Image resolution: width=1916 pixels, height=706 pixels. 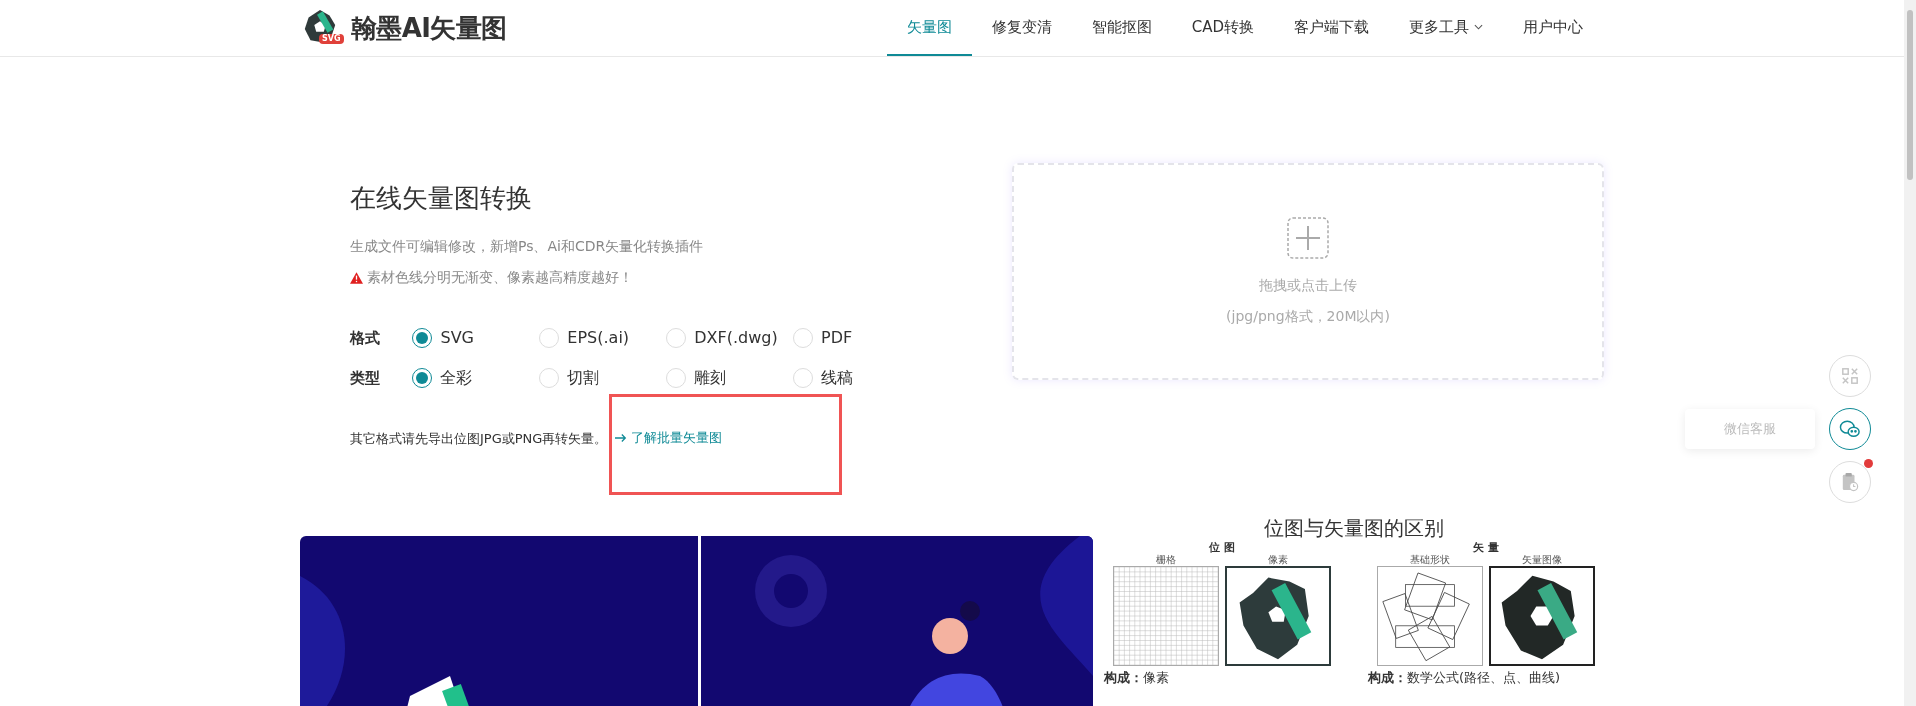 What do you see at coordinates (356, 277) in the screenshot?
I see `warning-icon` at bounding box center [356, 277].